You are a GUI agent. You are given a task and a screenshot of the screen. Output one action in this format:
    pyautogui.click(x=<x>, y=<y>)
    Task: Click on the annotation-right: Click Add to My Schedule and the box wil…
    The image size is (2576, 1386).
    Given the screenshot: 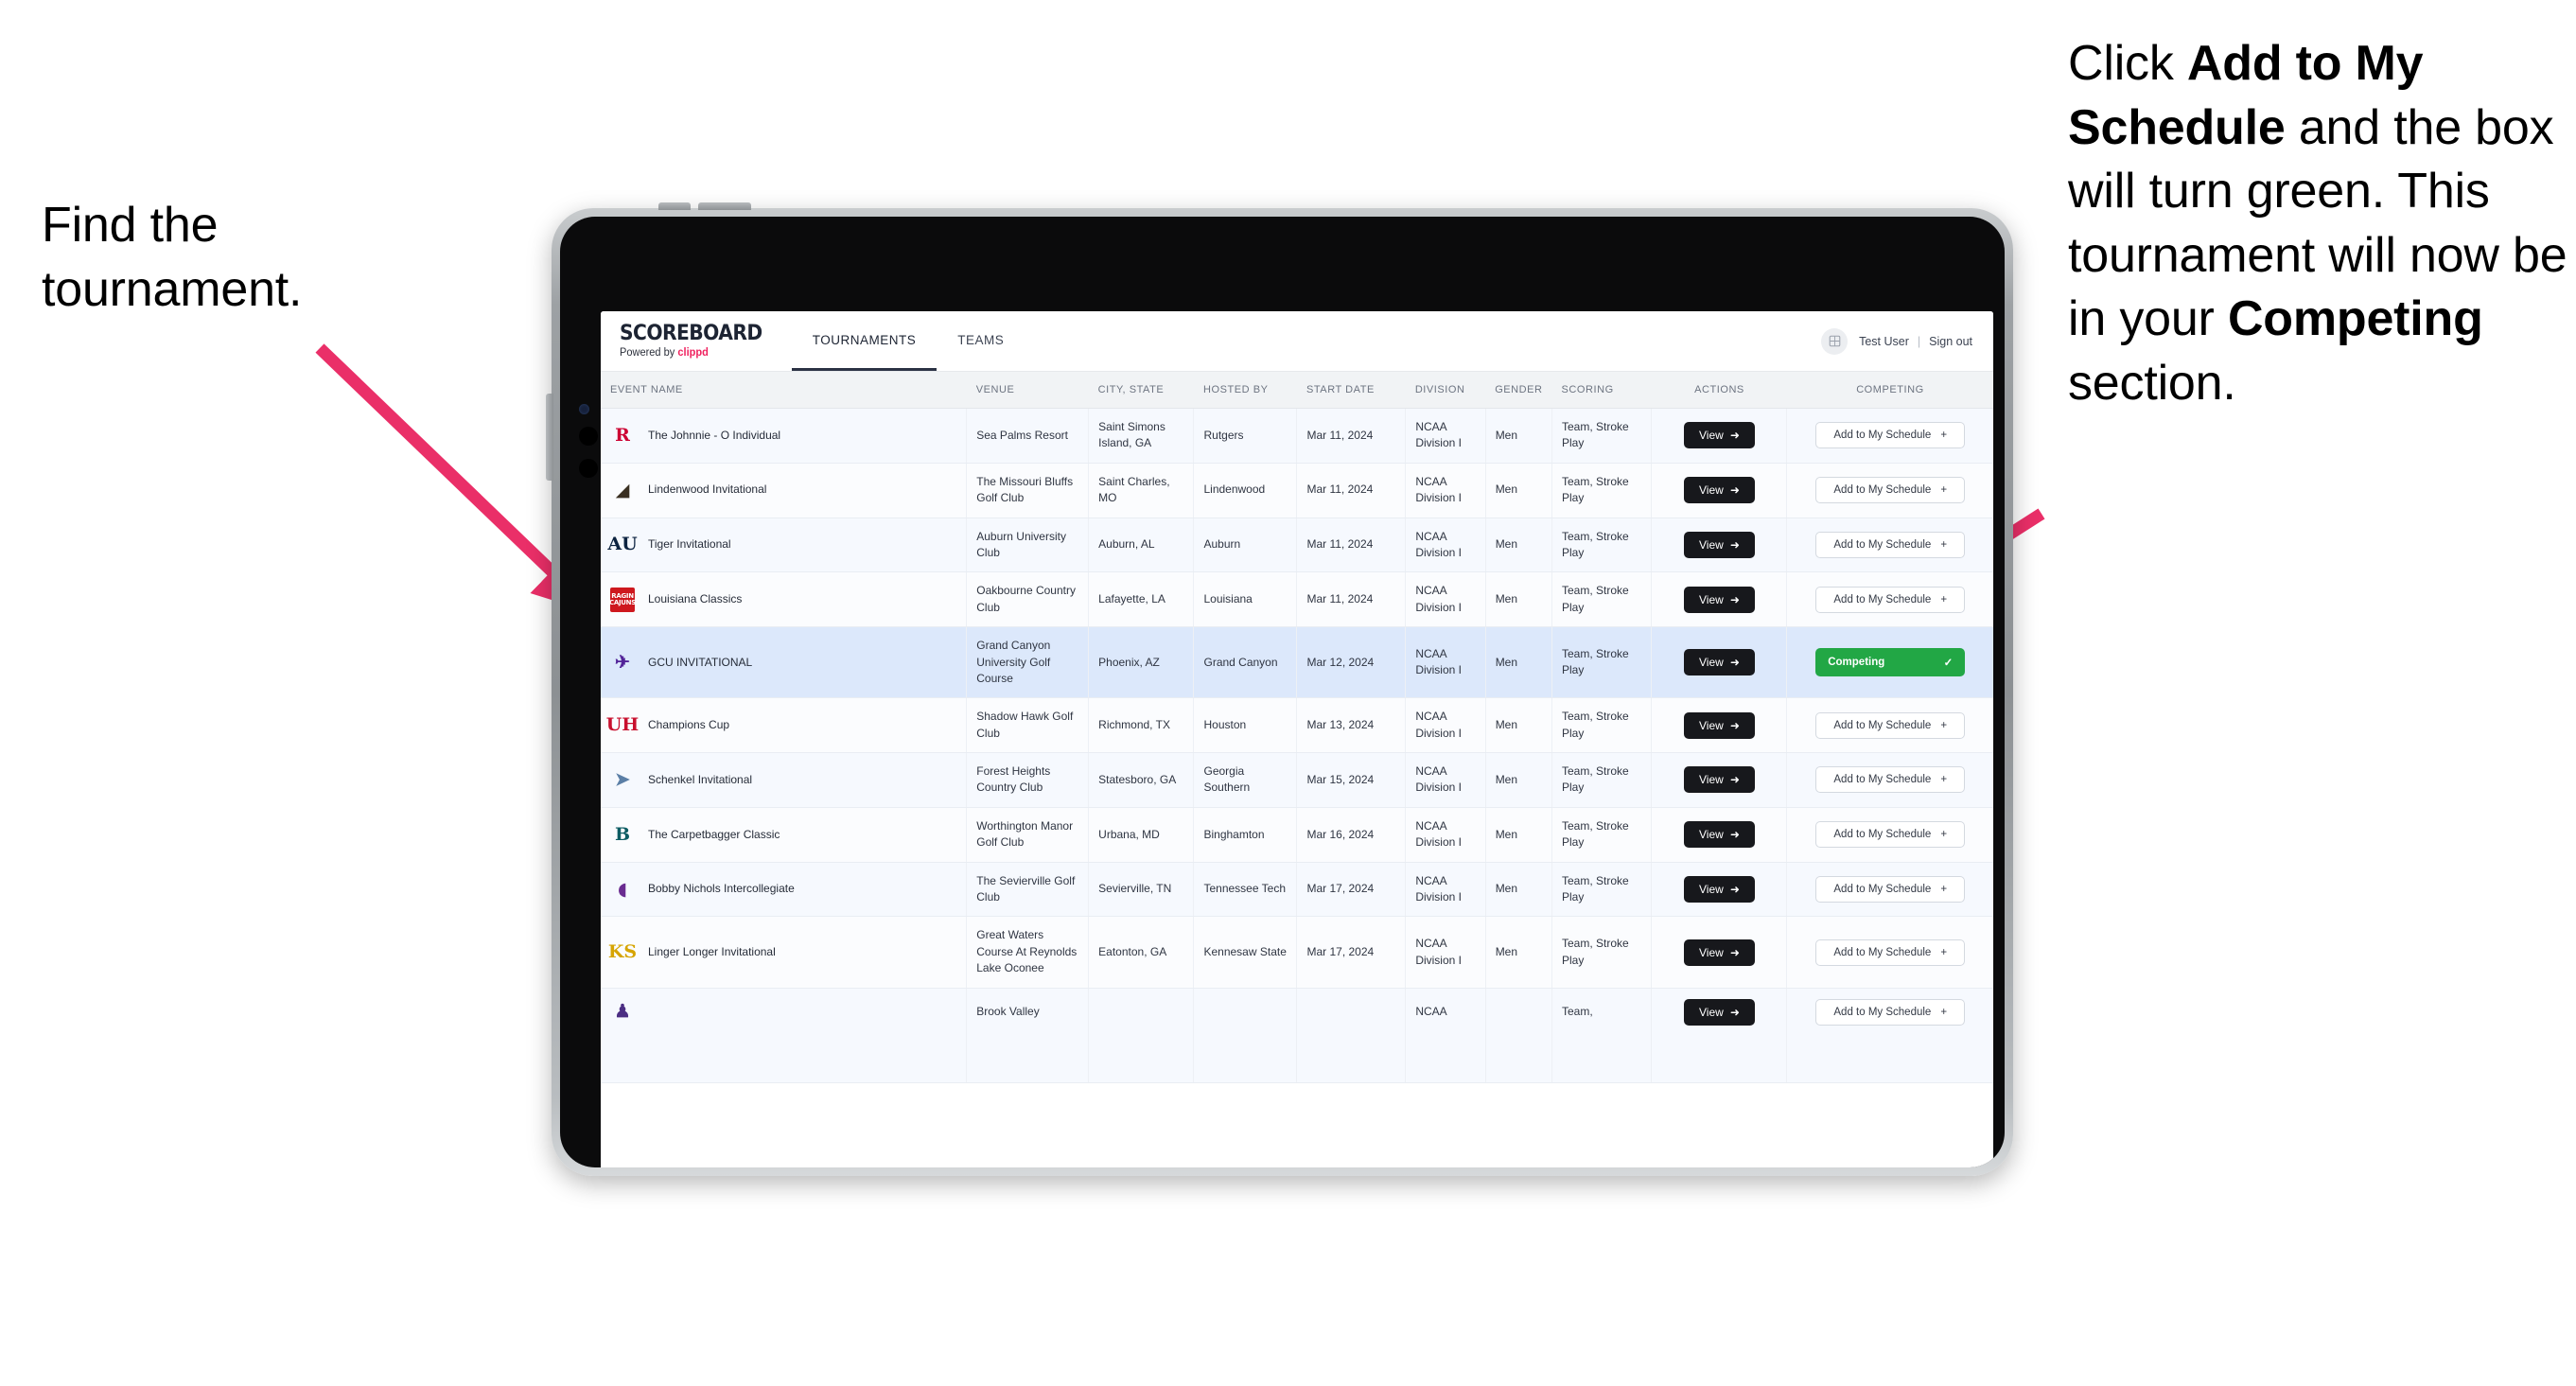 What is the action you would take?
    pyautogui.click(x=2322, y=224)
    